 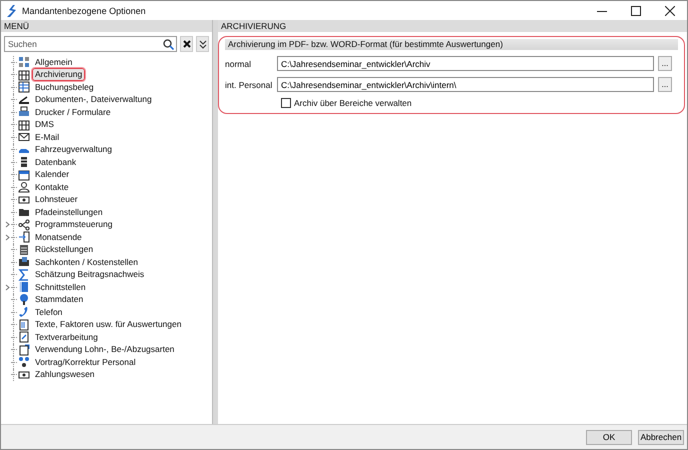 What do you see at coordinates (84, 11) in the screenshot?
I see `window-title: Mandantenbezogene Optionen` at bounding box center [84, 11].